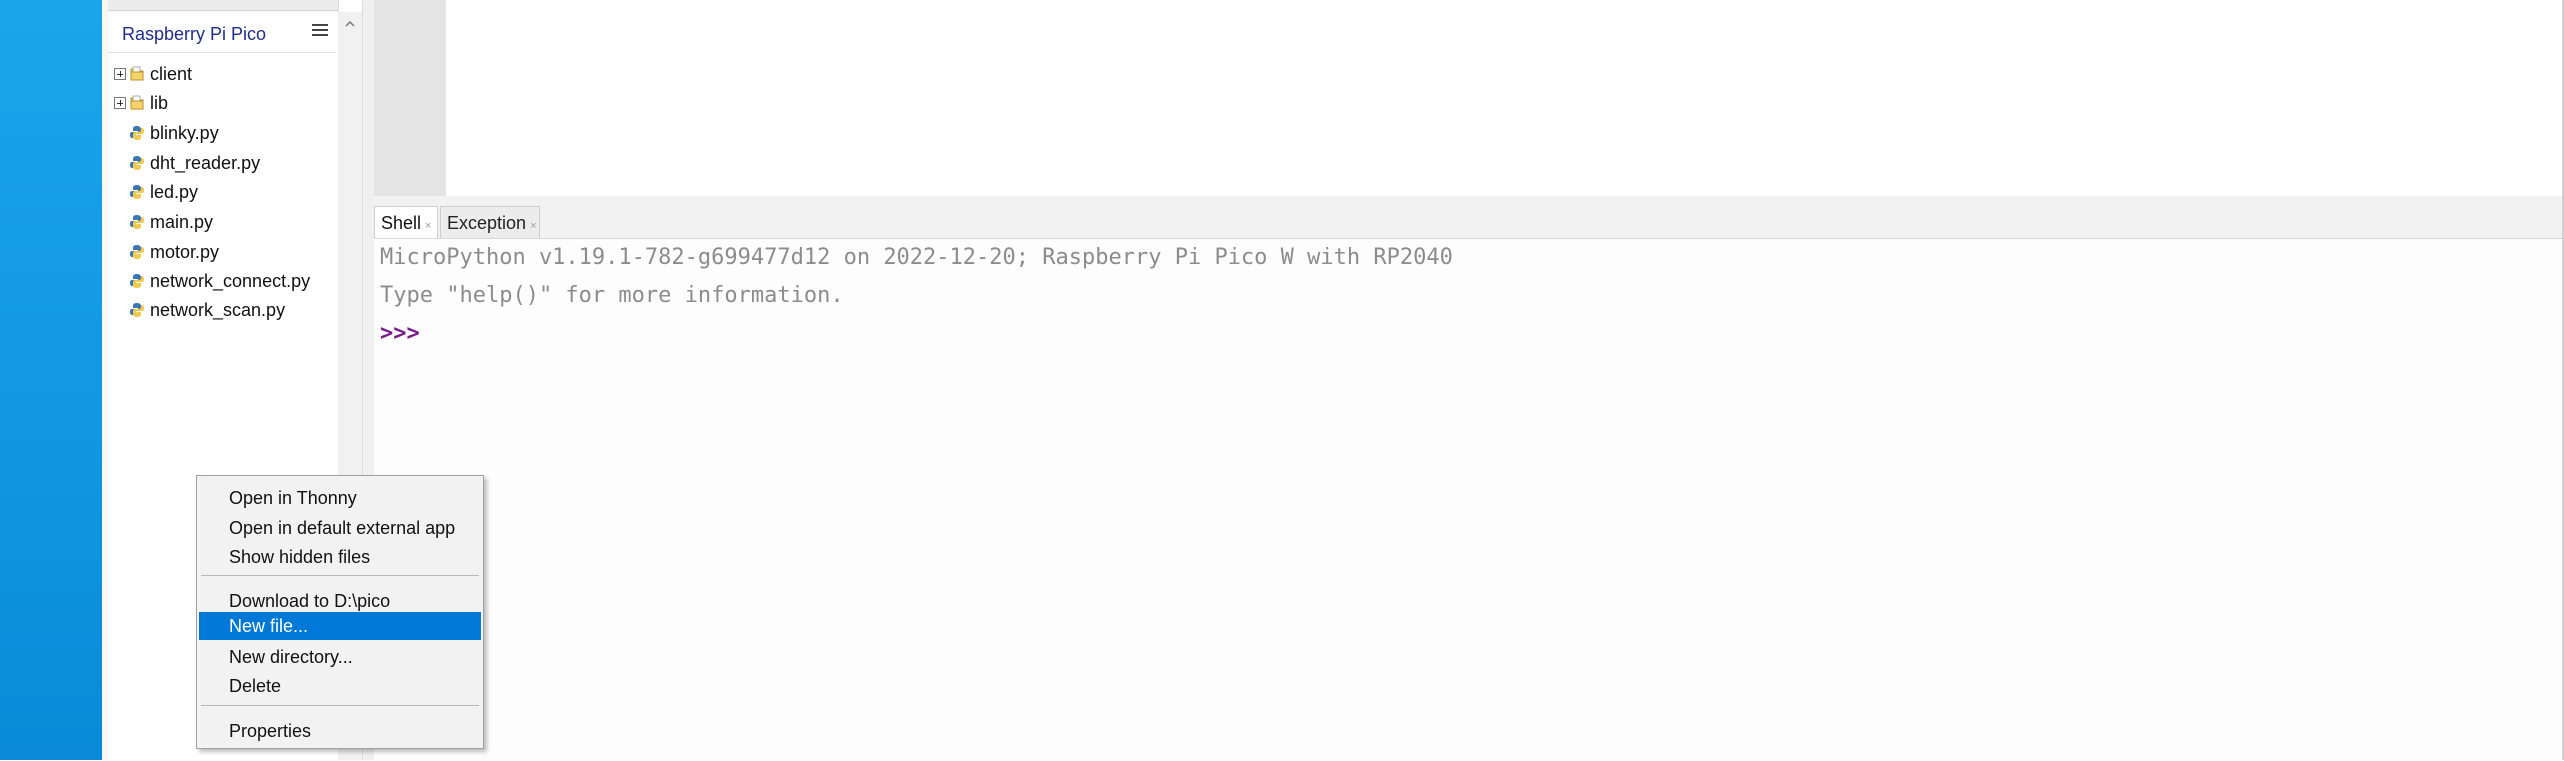  What do you see at coordinates (340, 528) in the screenshot?
I see `menu-item-open-external: Open in default external app` at bounding box center [340, 528].